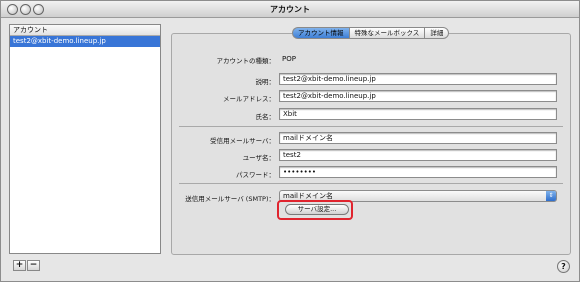 Image resolution: width=580 pixels, height=282 pixels. I want to click on chevron-updown-icon: ⇕, so click(551, 196).